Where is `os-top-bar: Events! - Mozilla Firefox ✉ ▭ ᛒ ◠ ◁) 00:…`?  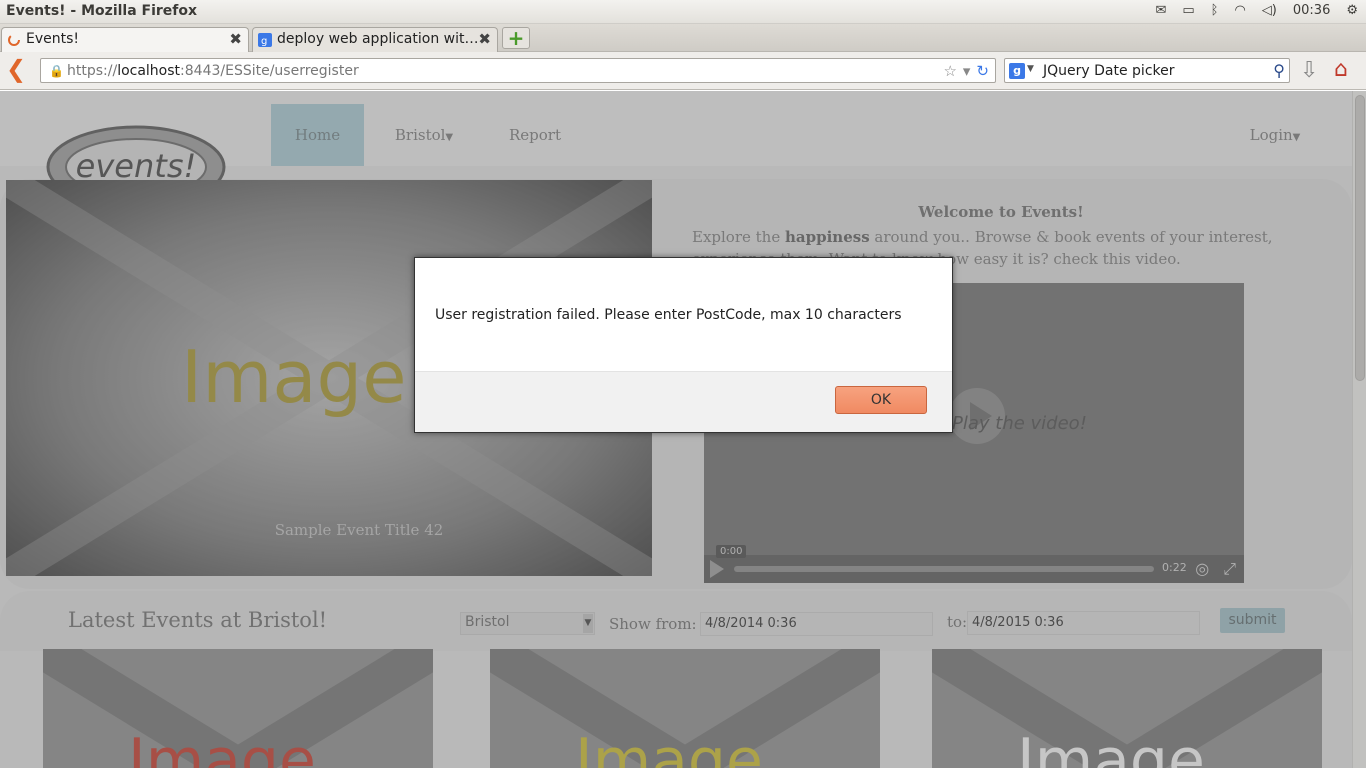
os-top-bar: Events! - Mozilla Firefox ✉ ▭ ᛒ ◠ ◁) 00:… is located at coordinates (683, 12).